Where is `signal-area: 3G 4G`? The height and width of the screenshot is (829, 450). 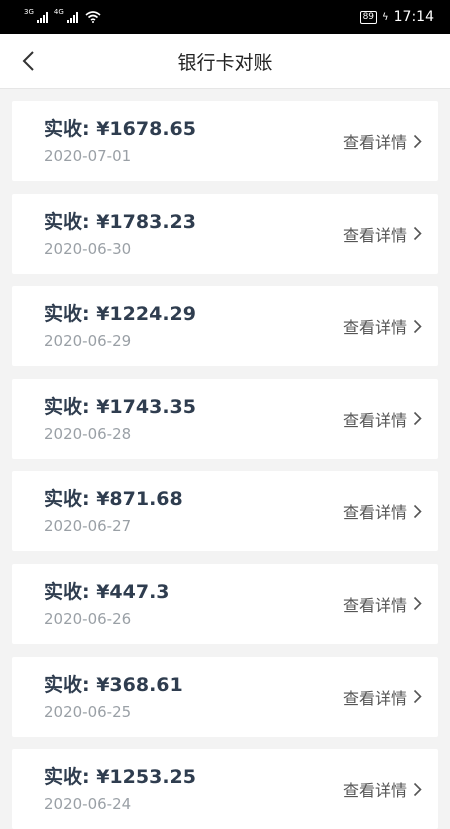
signal-area: 3G 4G is located at coordinates (62, 15).